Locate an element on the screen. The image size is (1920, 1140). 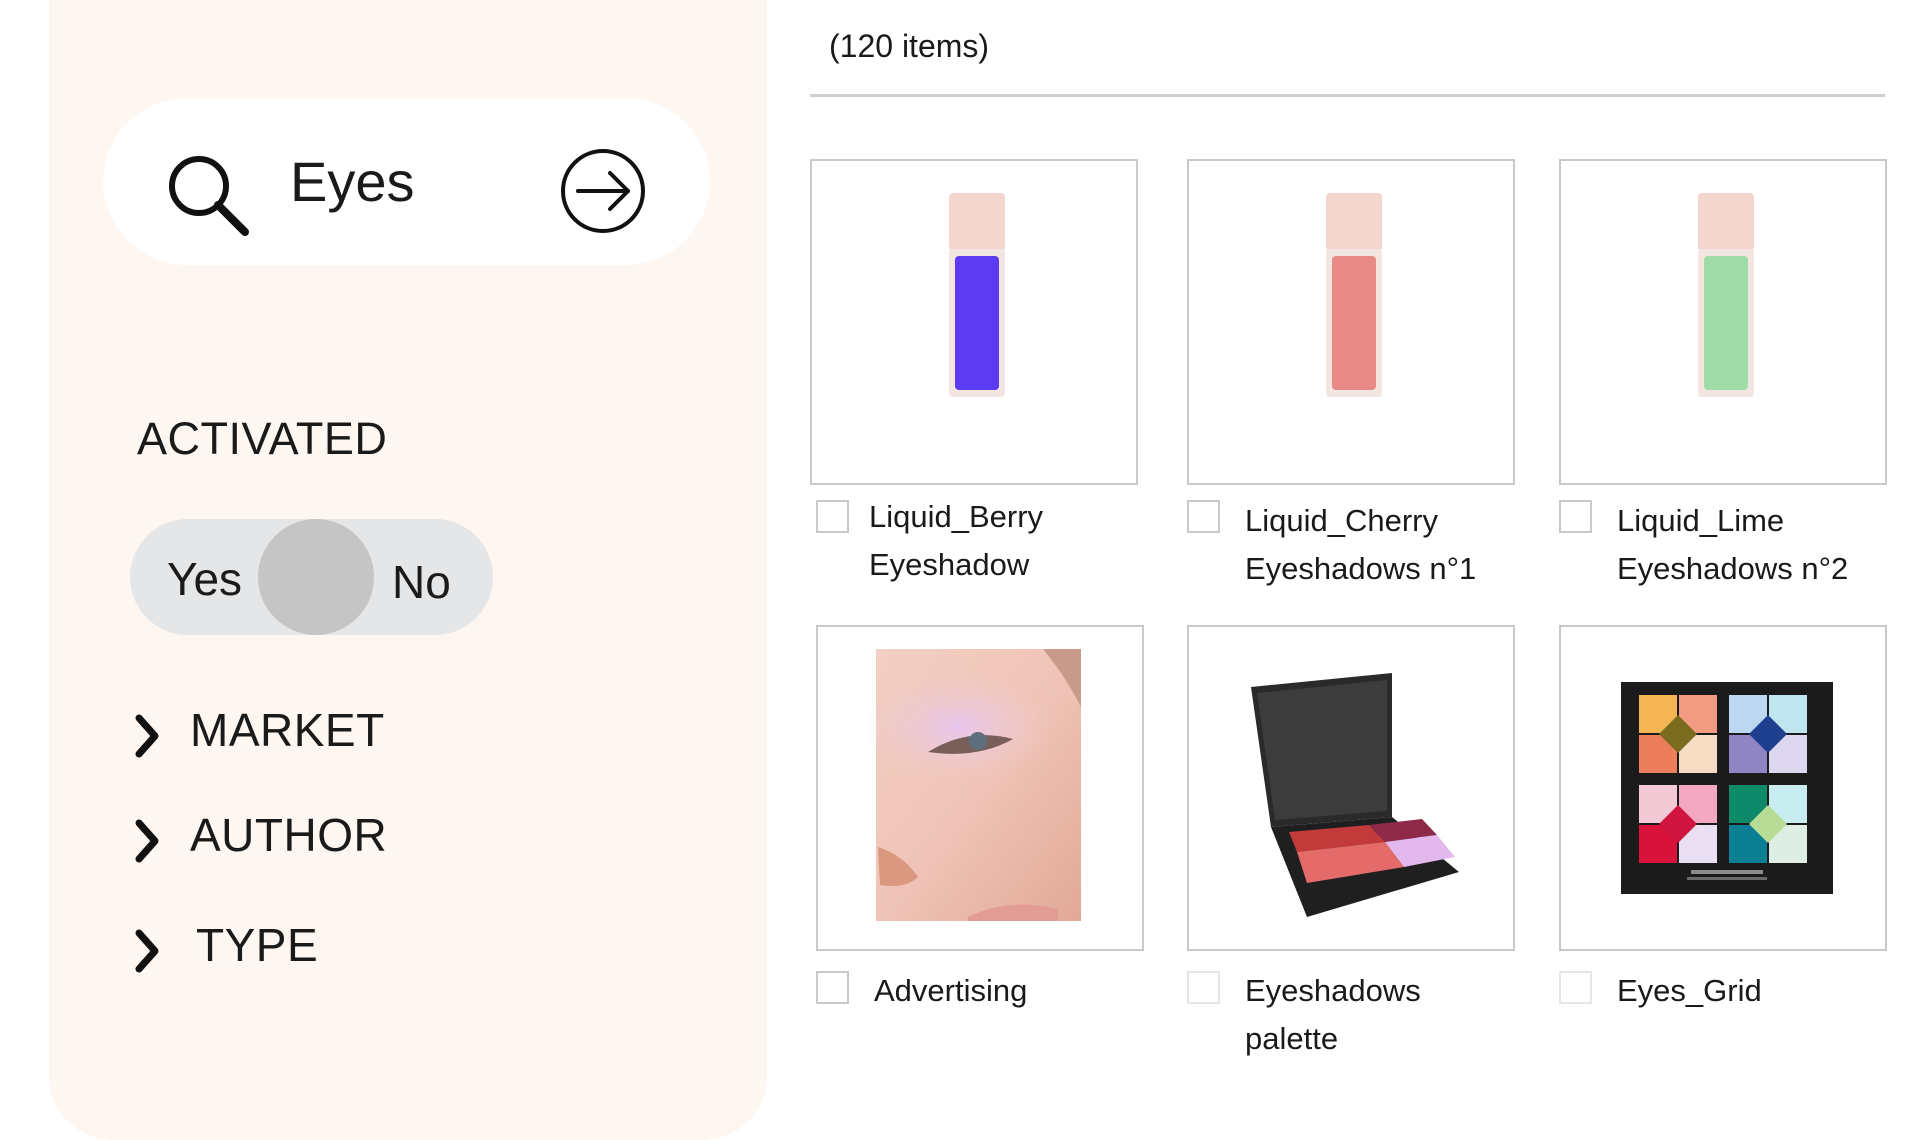
filter-group-author: AUTHOR is located at coordinates (295, 836).